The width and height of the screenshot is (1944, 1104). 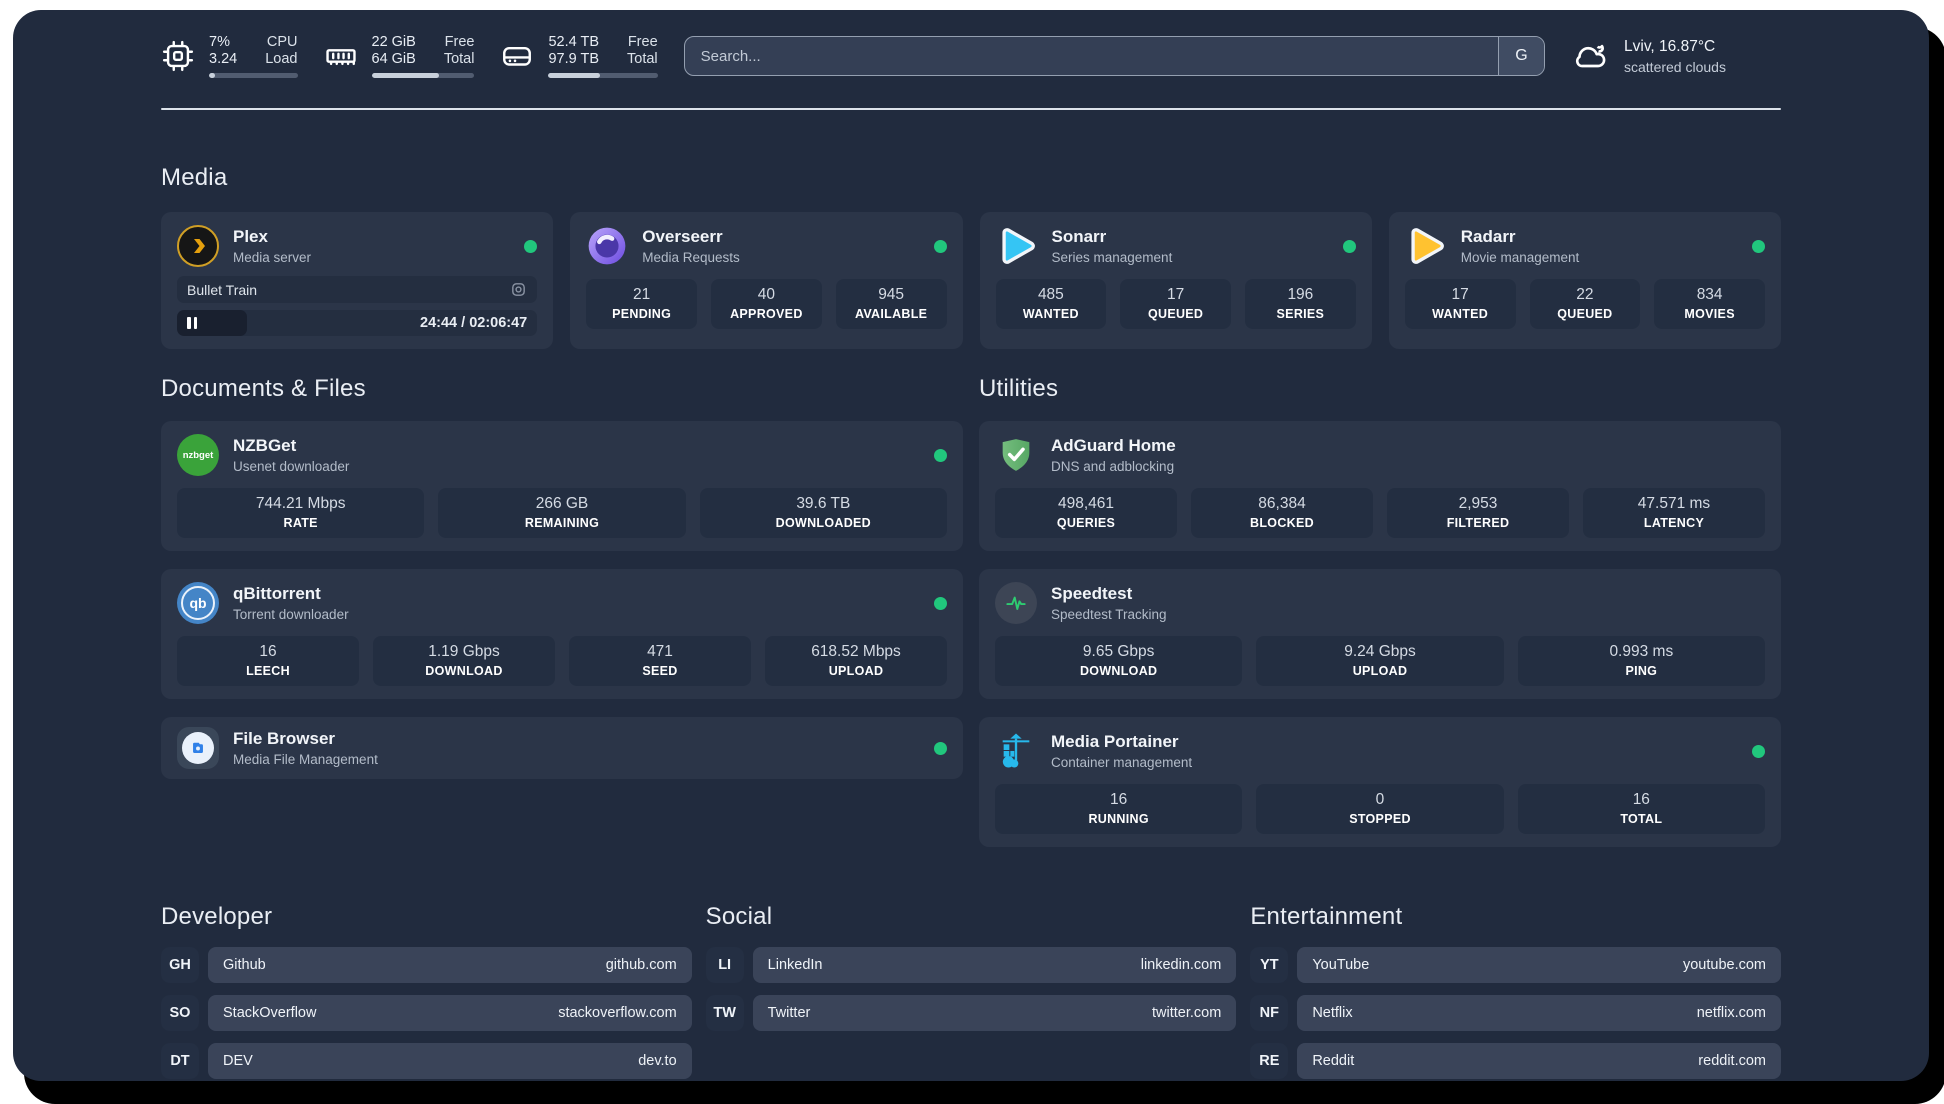 What do you see at coordinates (1092, 593) in the screenshot?
I see `app-name: Speedtest` at bounding box center [1092, 593].